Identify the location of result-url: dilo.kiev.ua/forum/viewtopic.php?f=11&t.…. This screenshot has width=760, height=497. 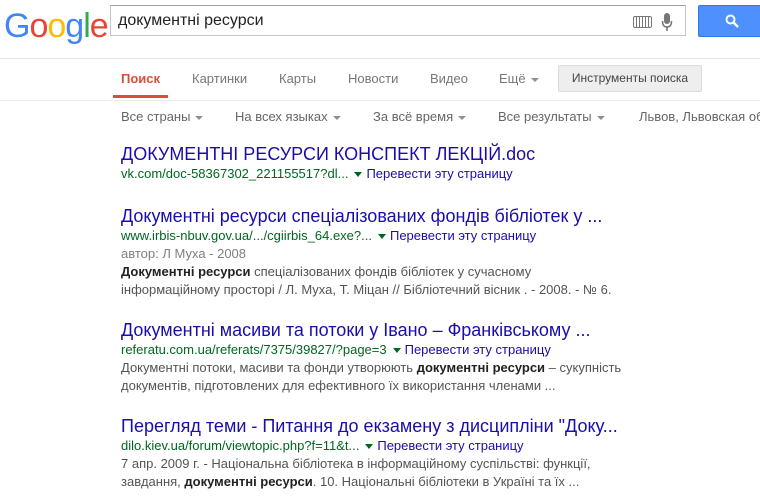
(240, 445).